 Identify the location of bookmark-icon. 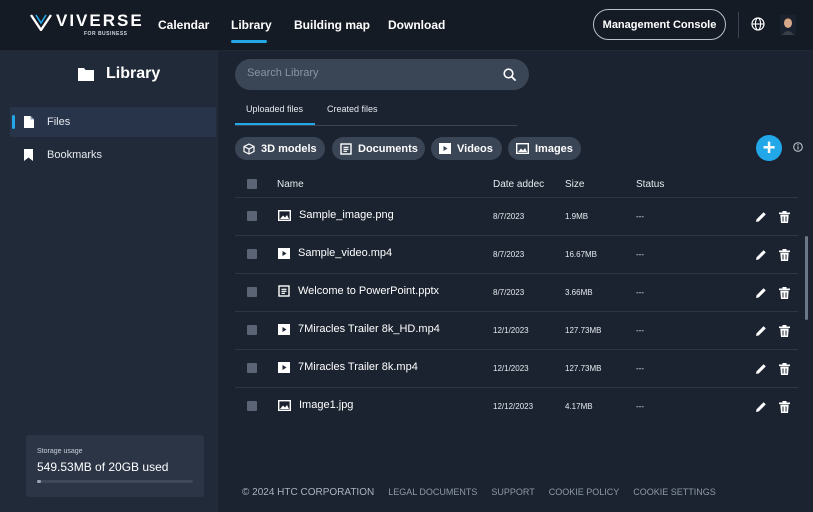
(28, 155).